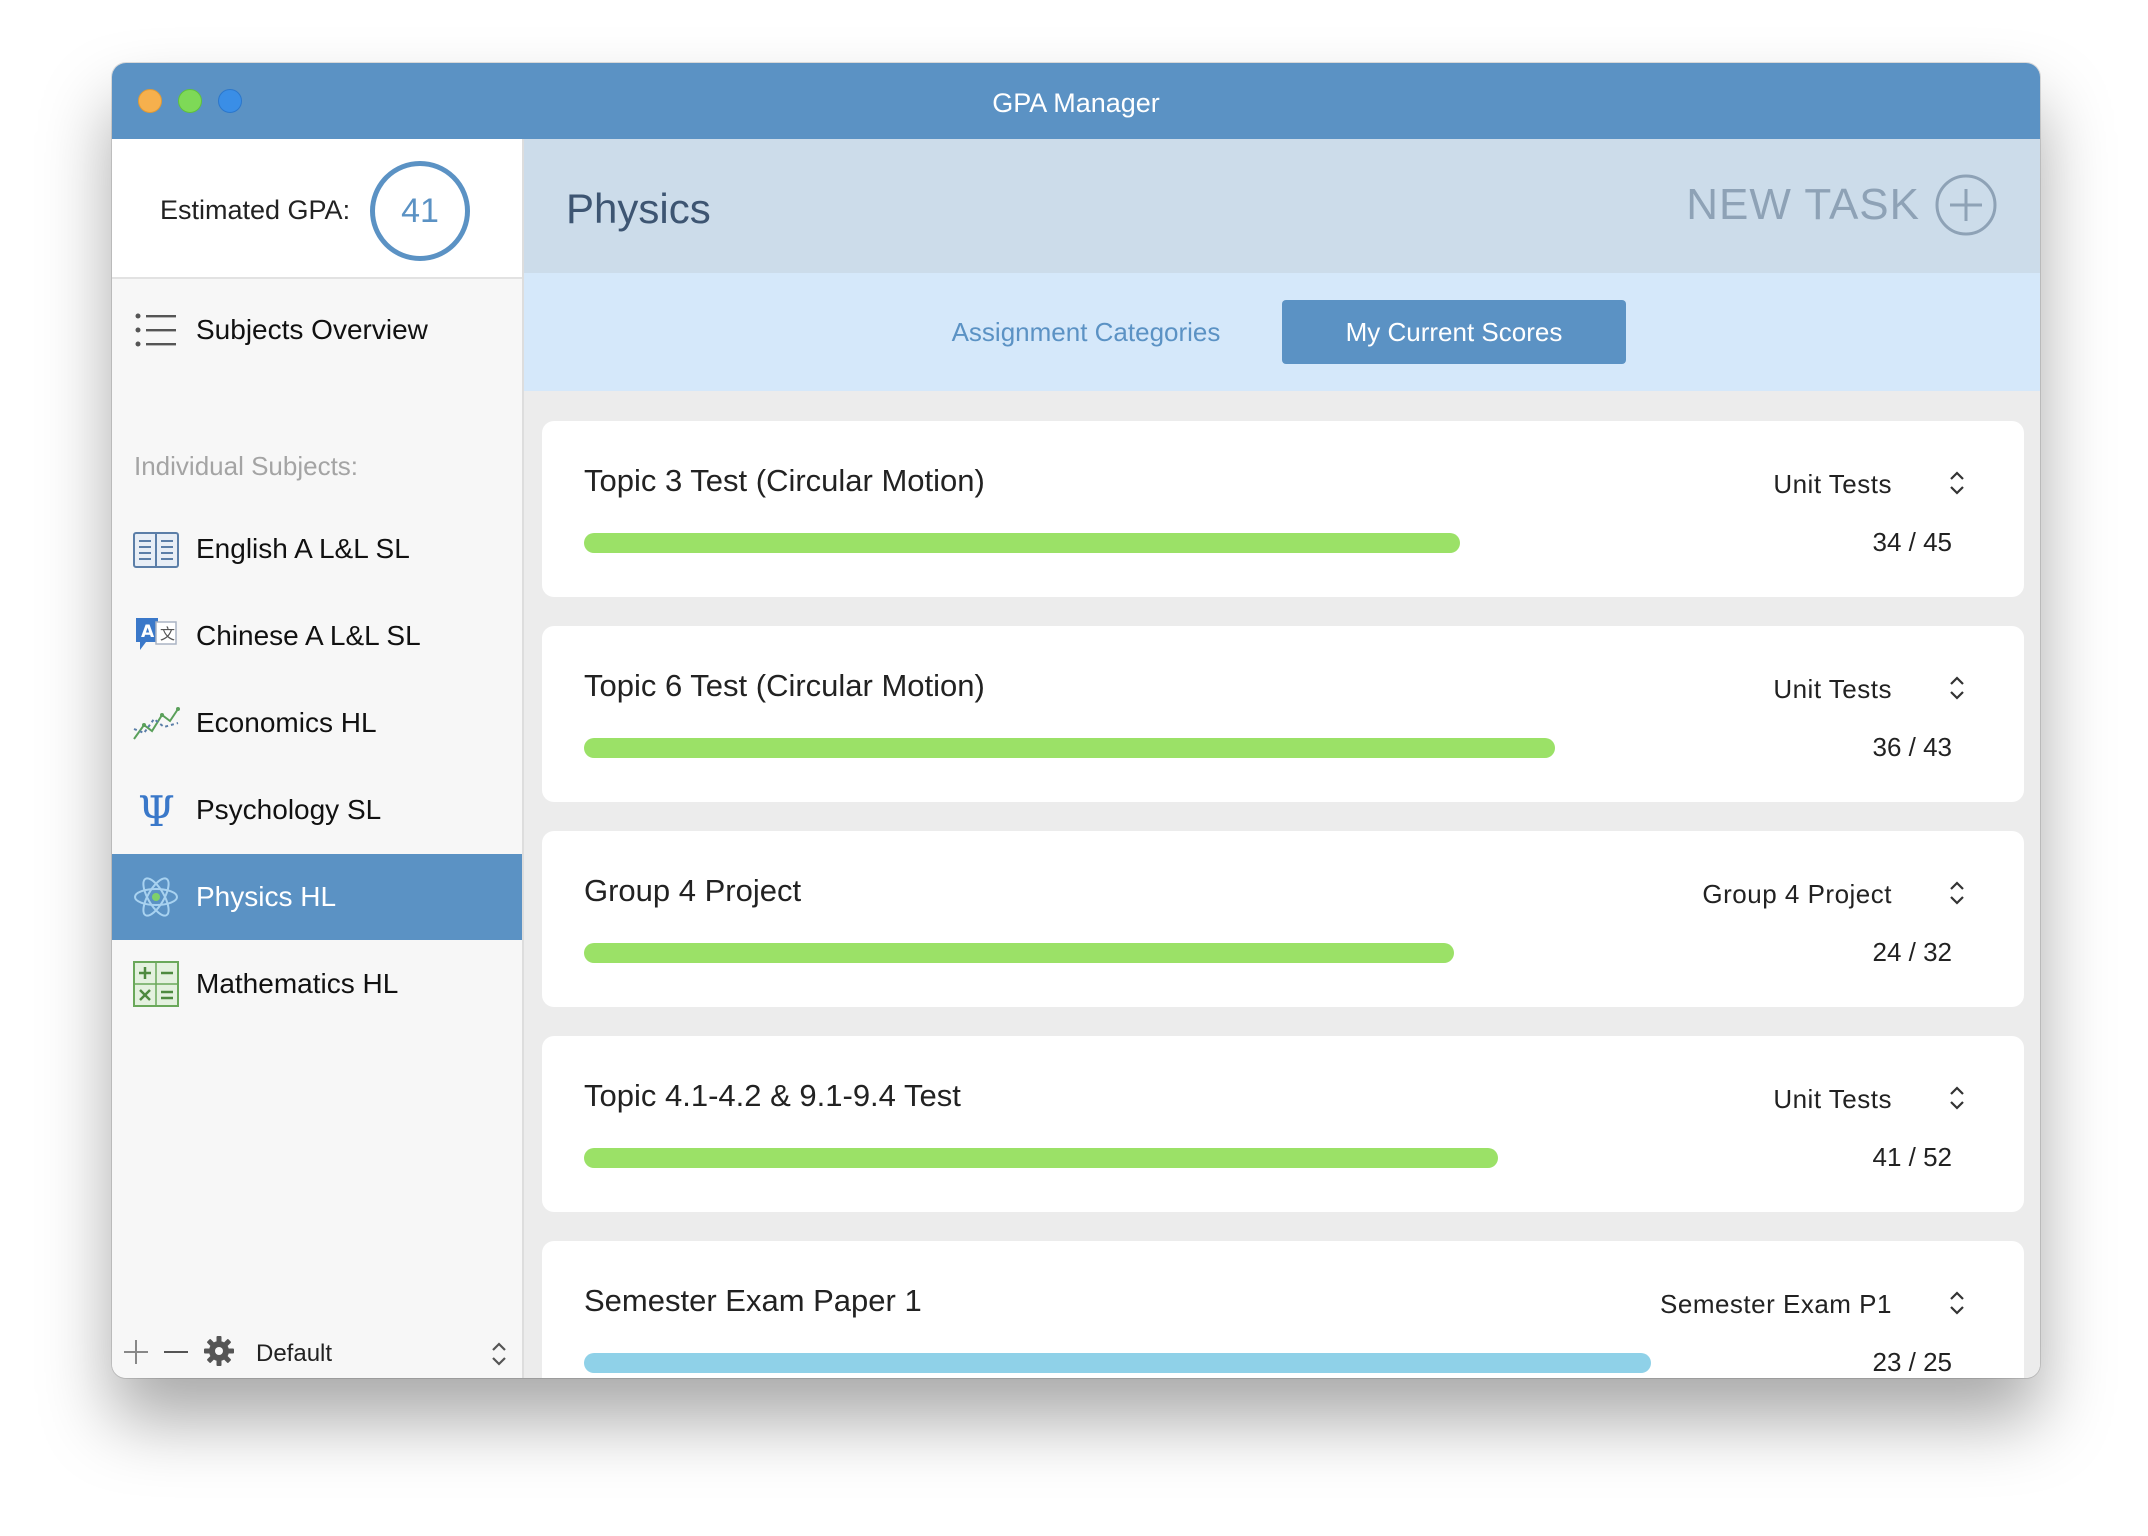 The height and width of the screenshot is (1536, 2148). Describe the element at coordinates (1803, 204) in the screenshot. I see `new-task-label: NEW TASK` at that location.